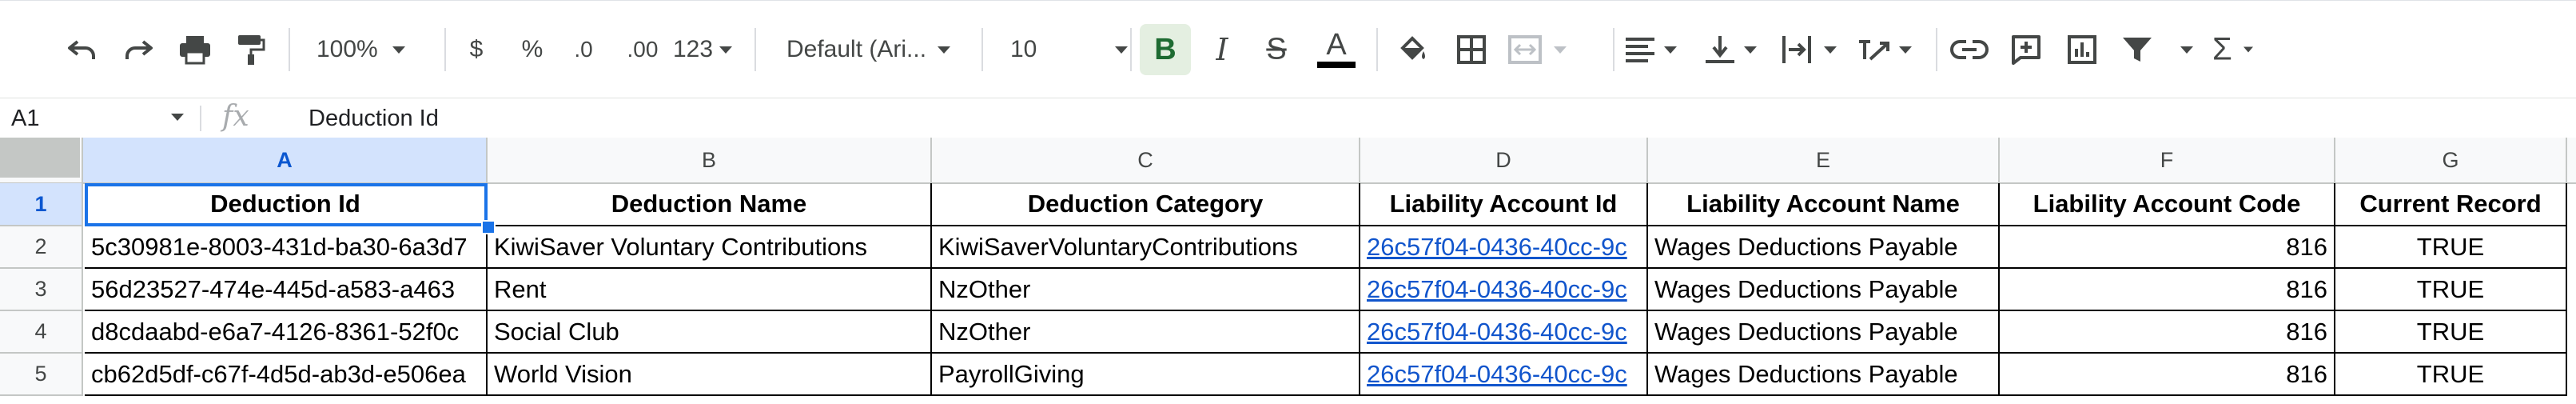 The height and width of the screenshot is (404, 2576). I want to click on column-header-d: D, so click(1504, 160).